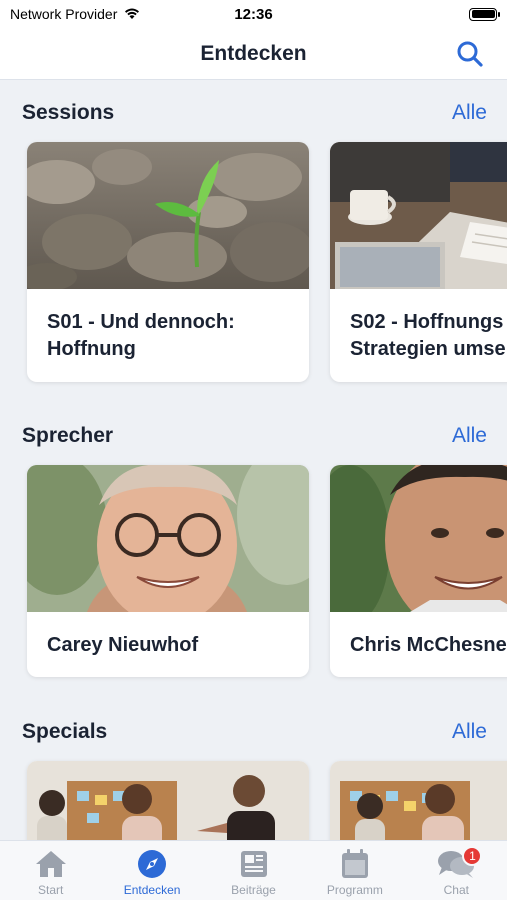 The width and height of the screenshot is (507, 900). Describe the element at coordinates (253, 890) in the screenshot. I see `tab-label: Beiträge` at that location.